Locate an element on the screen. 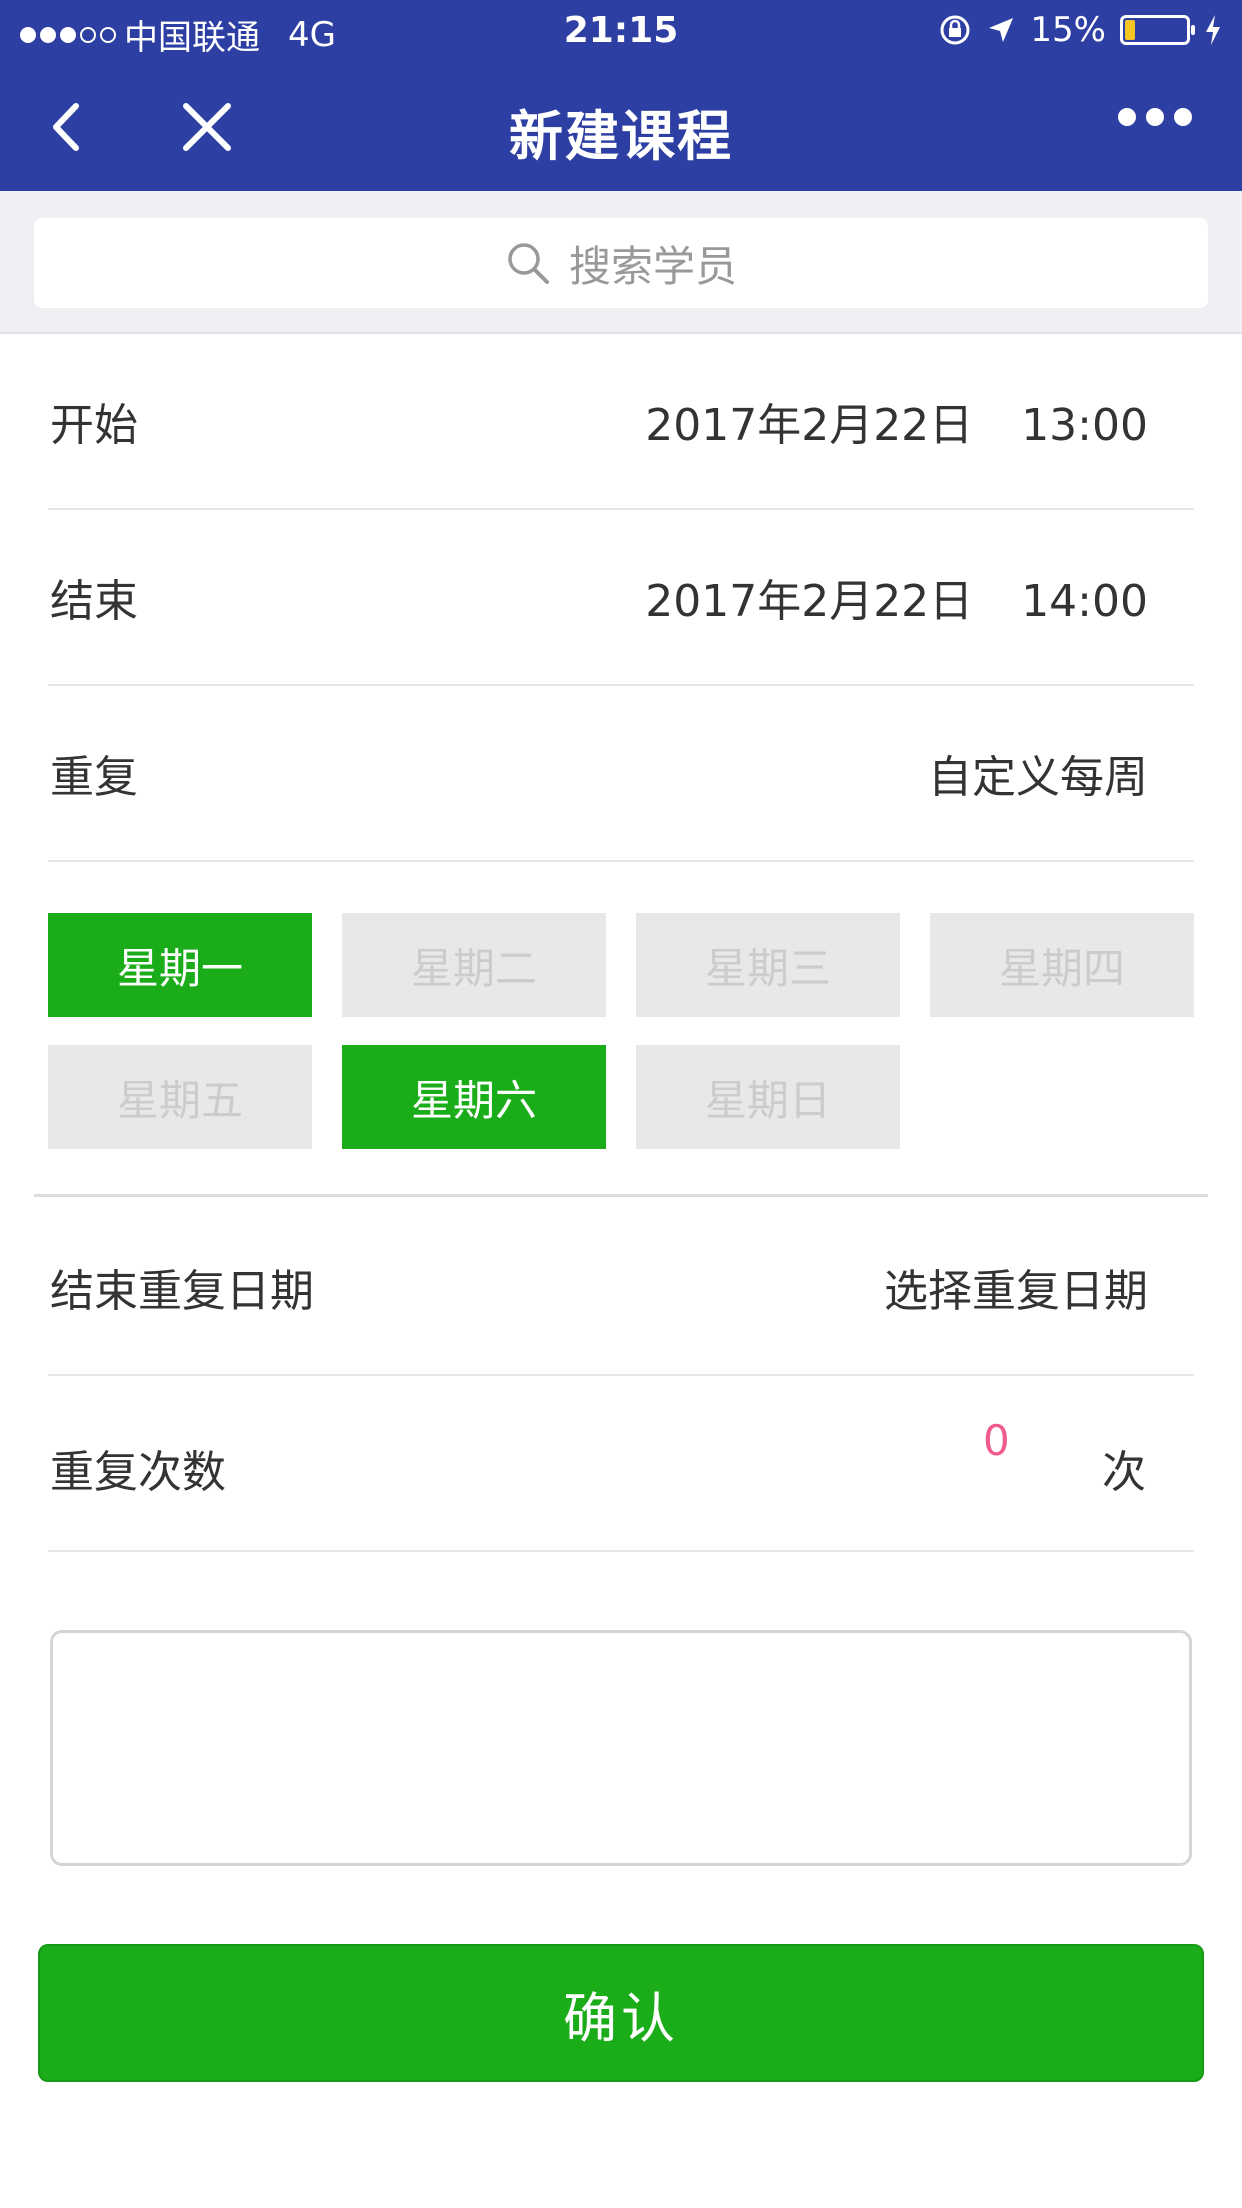  end-value: 2017年2月22日 14:00 is located at coordinates (919, 597).